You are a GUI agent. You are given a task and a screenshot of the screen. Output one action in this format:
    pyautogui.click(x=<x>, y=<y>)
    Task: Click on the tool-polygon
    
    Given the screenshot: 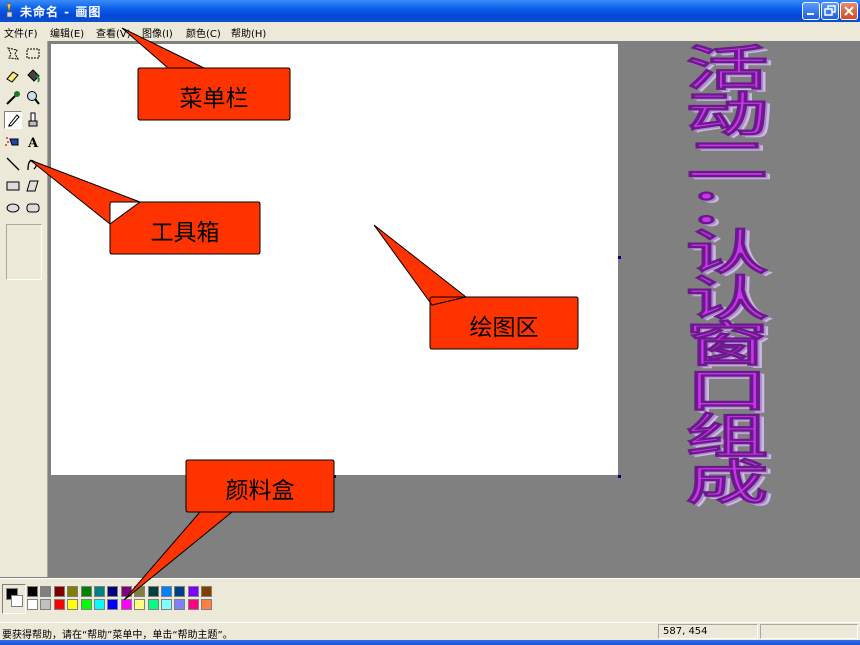 What is the action you would take?
    pyautogui.click(x=33, y=186)
    